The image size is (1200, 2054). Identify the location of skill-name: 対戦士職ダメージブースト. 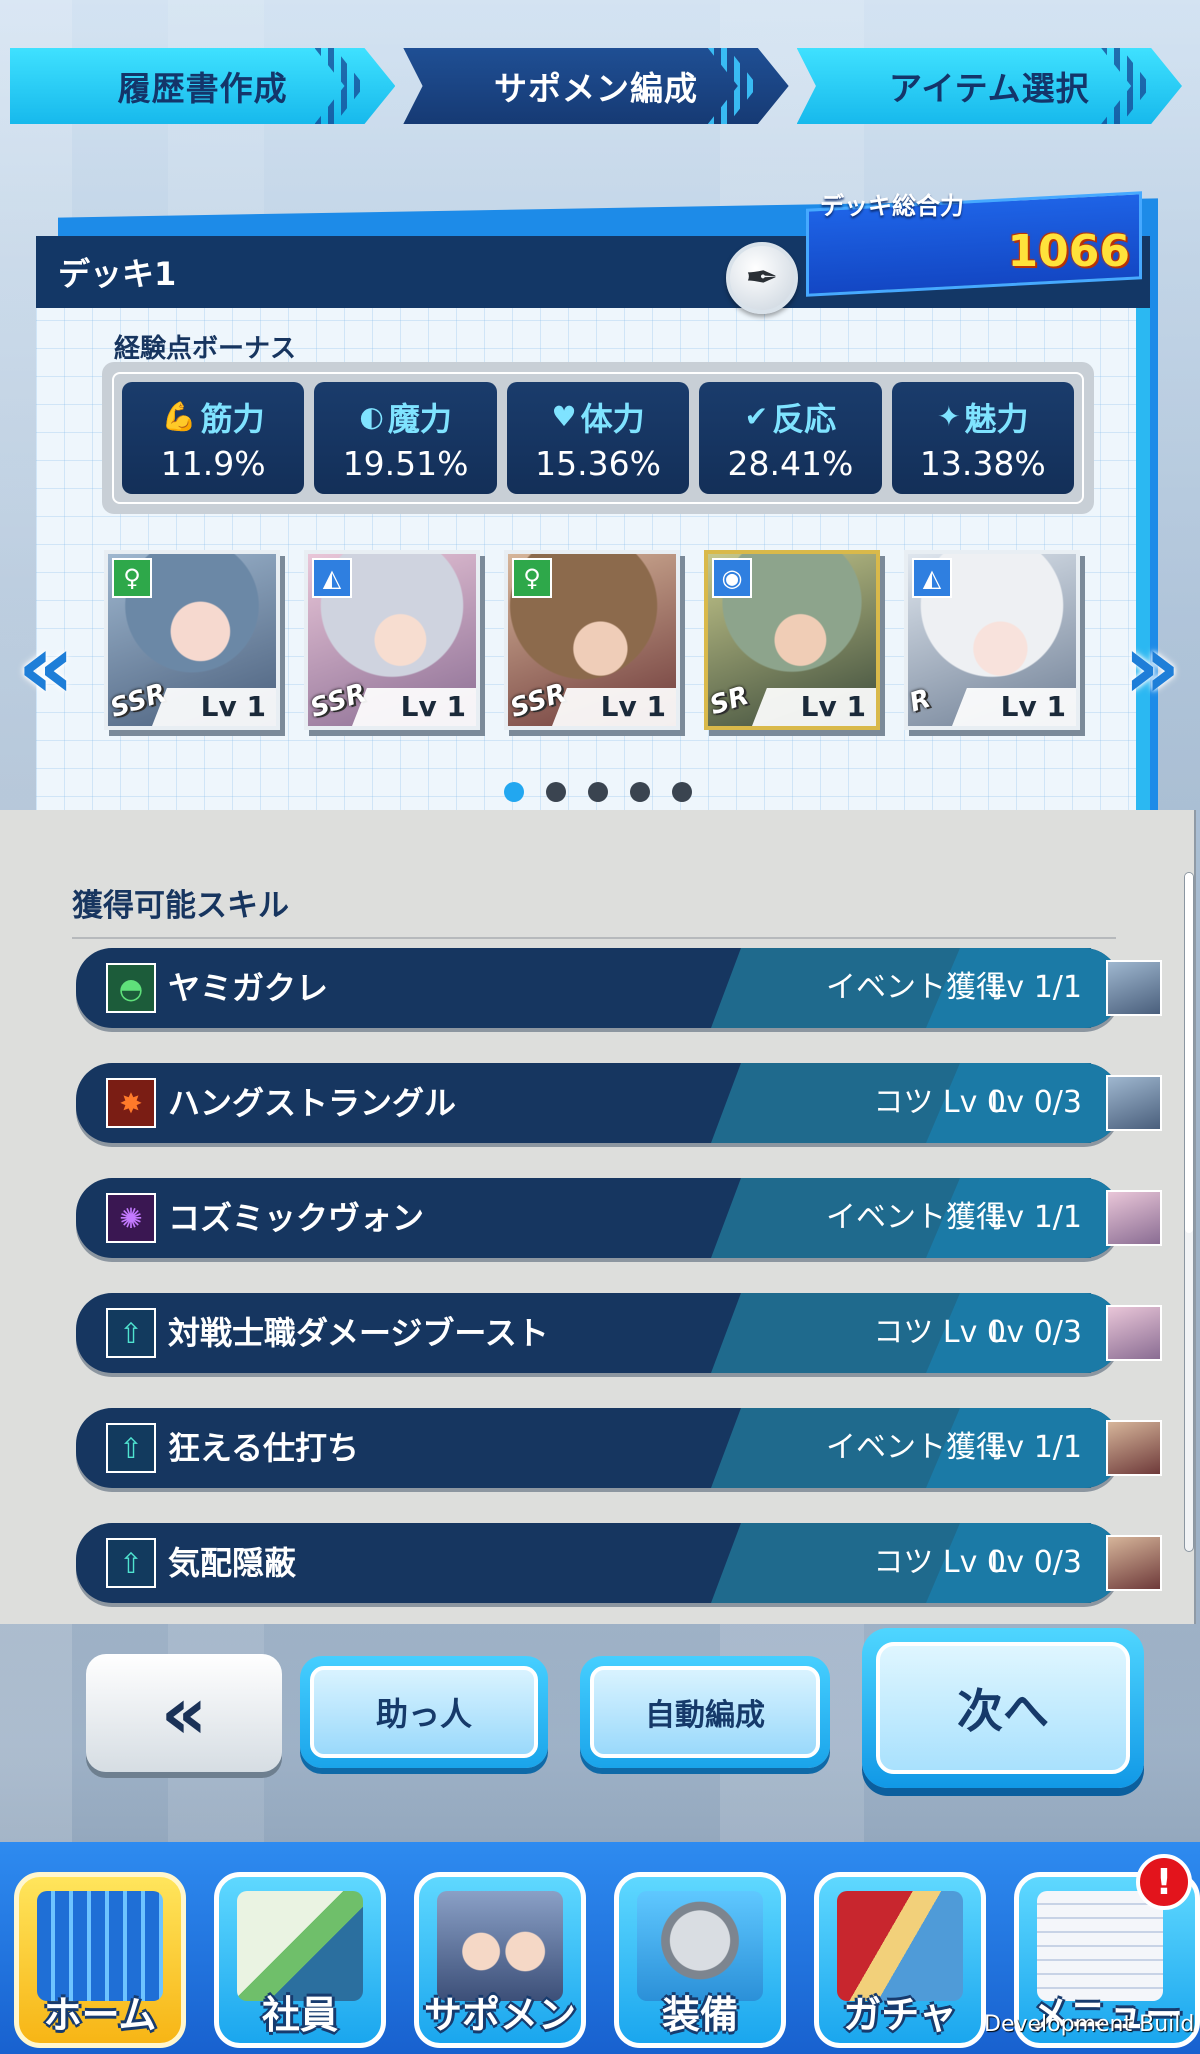
(358, 1333).